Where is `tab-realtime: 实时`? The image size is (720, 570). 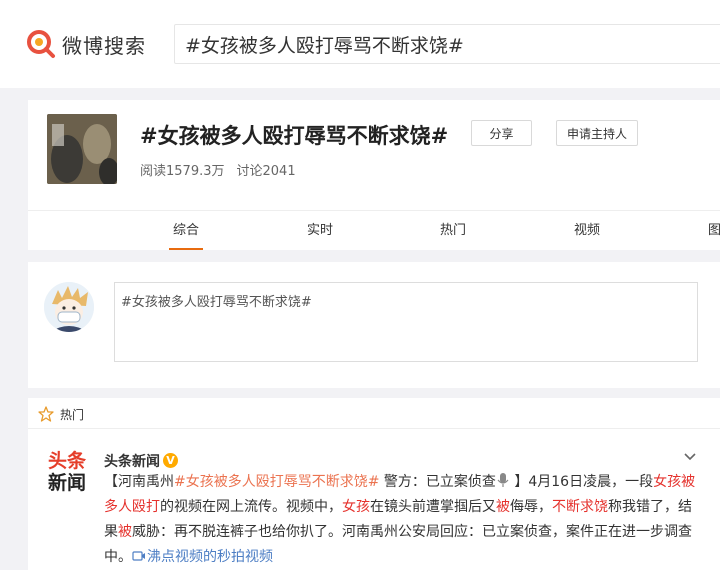 tab-realtime: 实时 is located at coordinates (320, 230).